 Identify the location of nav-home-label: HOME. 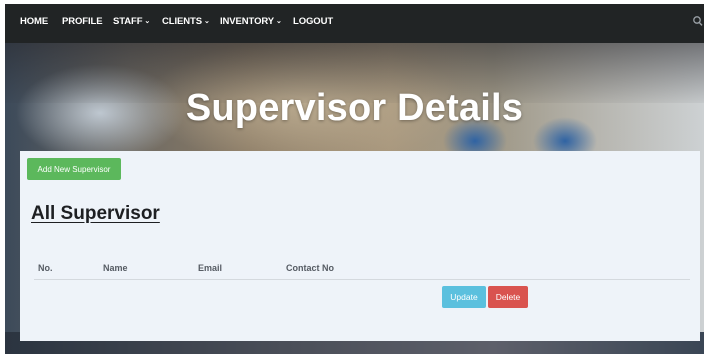
(34, 21).